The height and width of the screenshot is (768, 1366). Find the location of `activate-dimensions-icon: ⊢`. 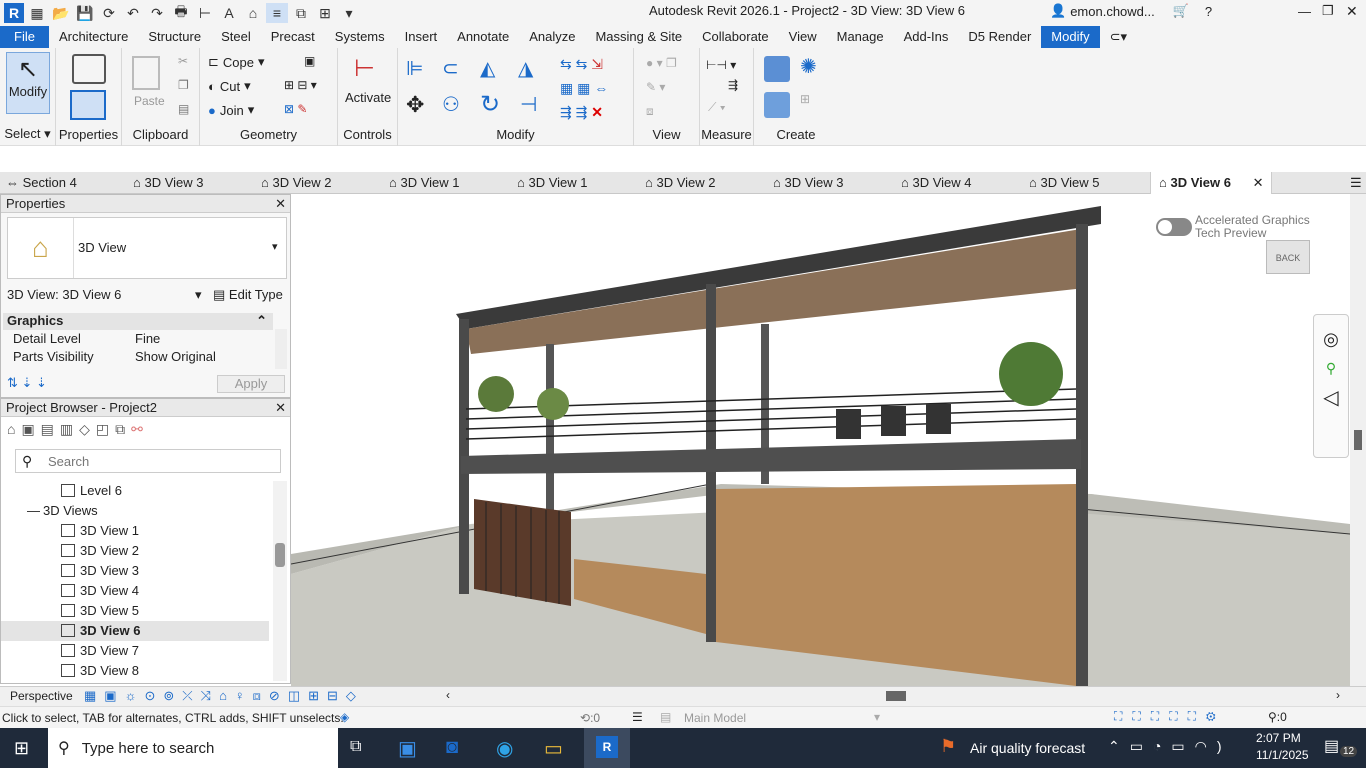

activate-dimensions-icon: ⊢ is located at coordinates (364, 68).